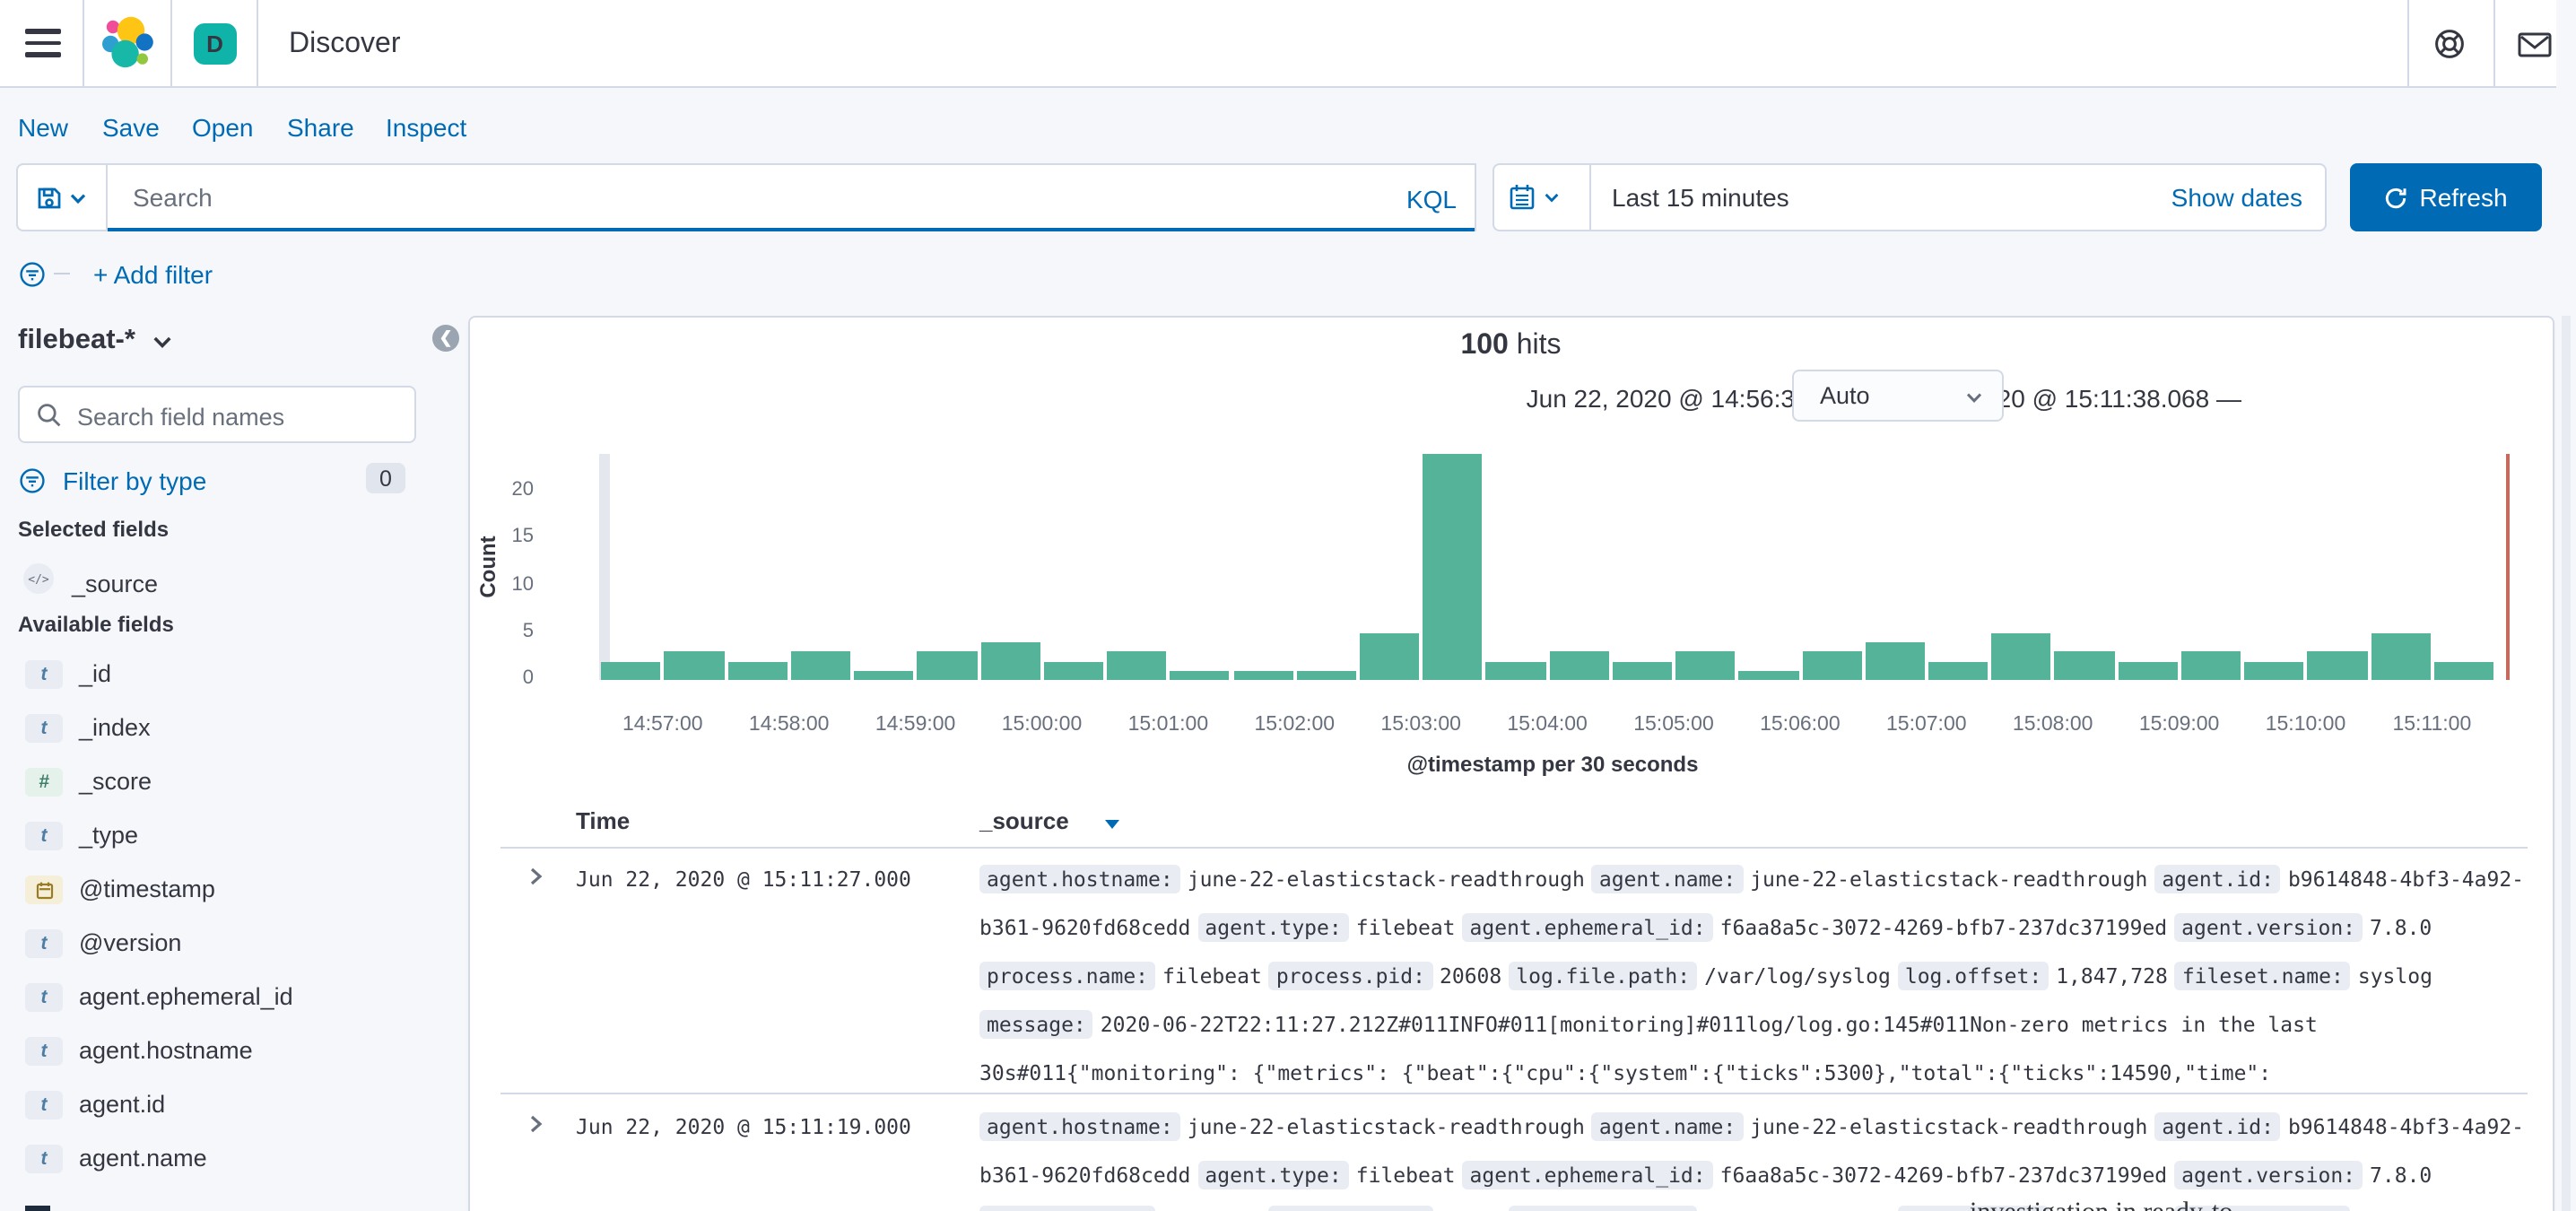 Image resolution: width=2576 pixels, height=1211 pixels. I want to click on filter-bar-dash, so click(62, 273).